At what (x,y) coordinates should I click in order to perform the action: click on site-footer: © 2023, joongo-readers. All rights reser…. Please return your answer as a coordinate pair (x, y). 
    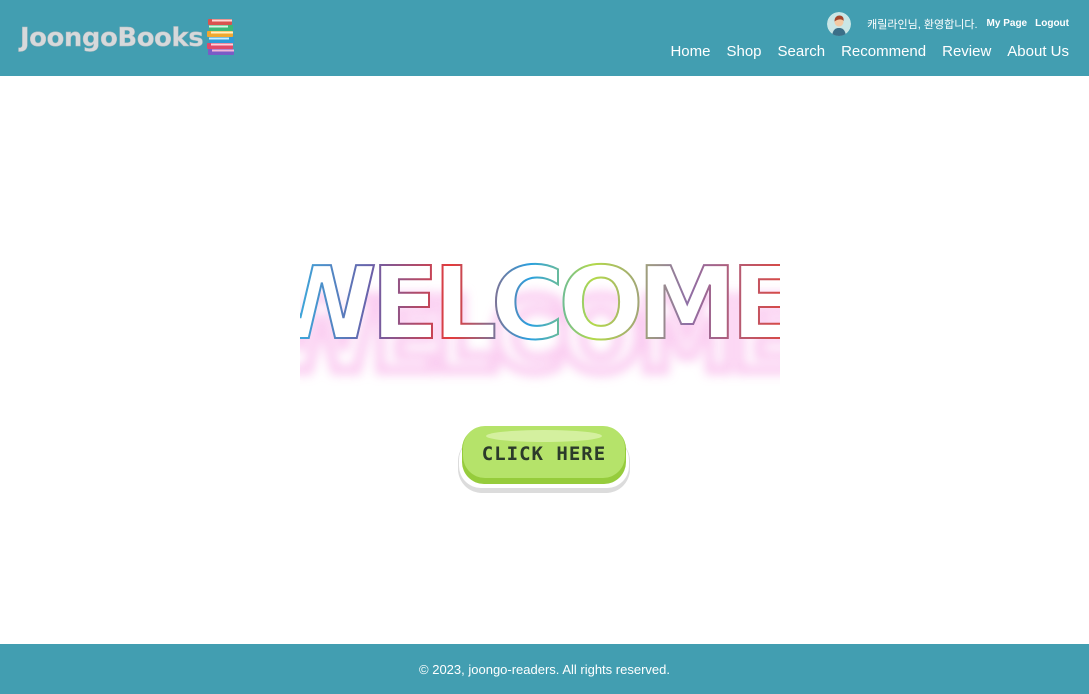
    Looking at the image, I should click on (544, 669).